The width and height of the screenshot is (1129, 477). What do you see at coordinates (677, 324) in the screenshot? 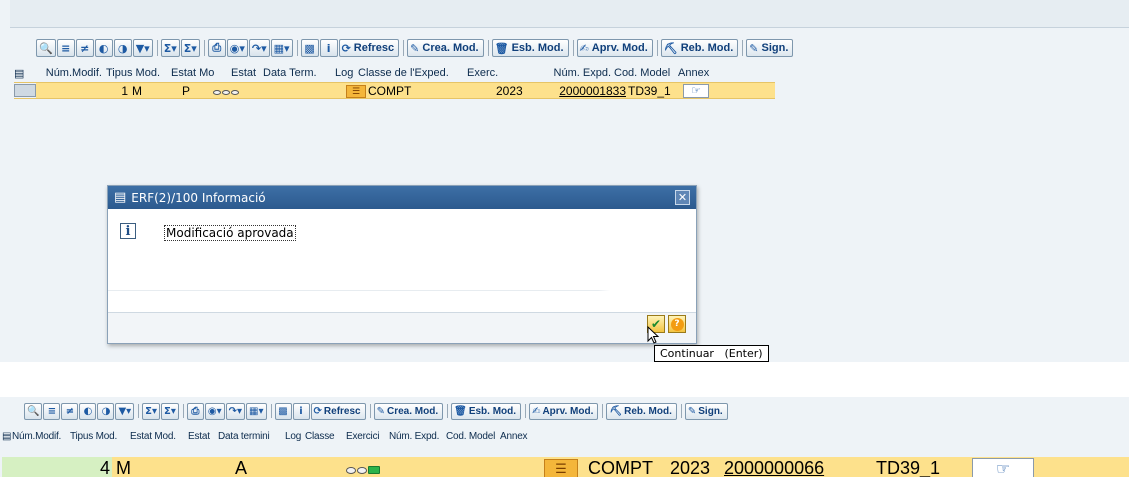
I see `help-button: ?` at bounding box center [677, 324].